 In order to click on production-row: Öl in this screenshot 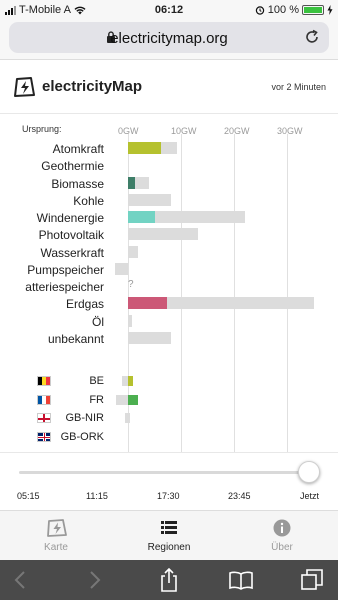, I will do `click(169, 321)`.